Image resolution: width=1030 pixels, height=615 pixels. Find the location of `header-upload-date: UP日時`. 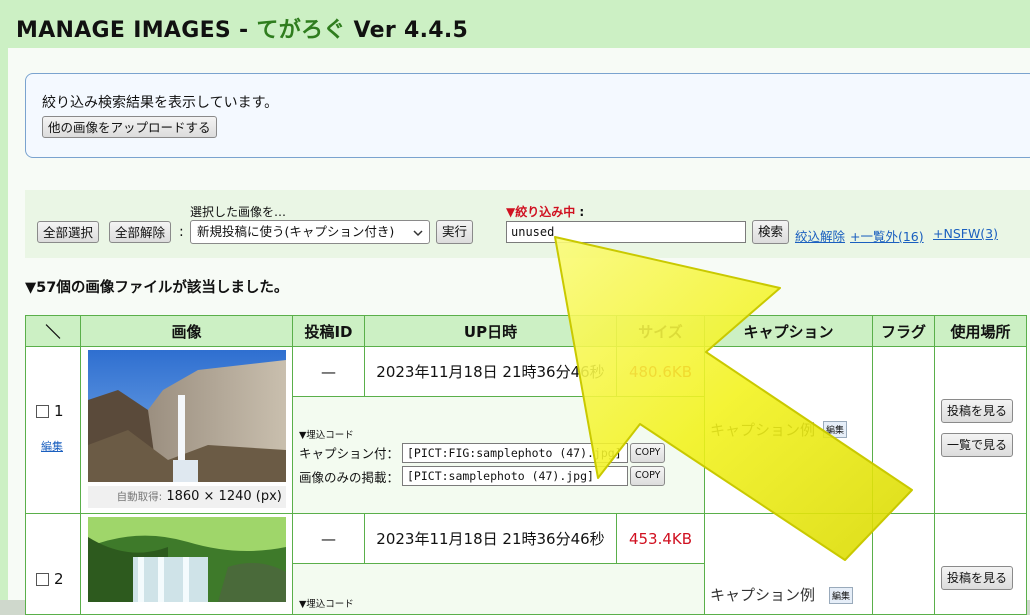

header-upload-date: UP日時 is located at coordinates (490, 331).